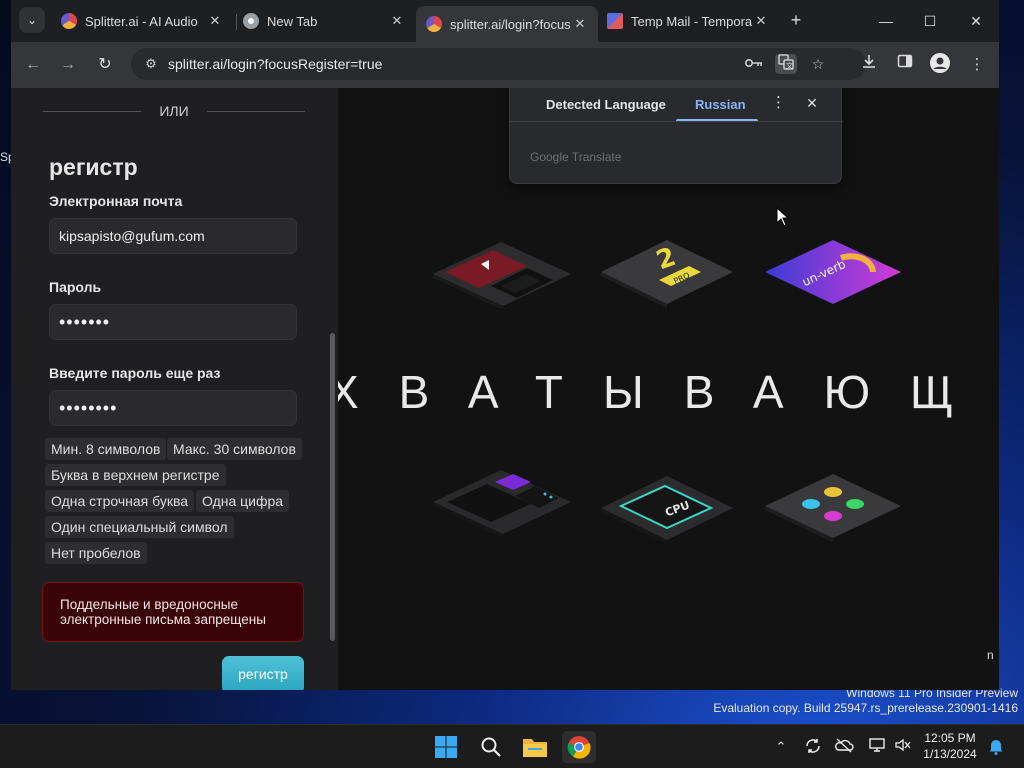 The height and width of the screenshot is (768, 1024). I want to click on clock-date: 1/13/2024, so click(950, 754).